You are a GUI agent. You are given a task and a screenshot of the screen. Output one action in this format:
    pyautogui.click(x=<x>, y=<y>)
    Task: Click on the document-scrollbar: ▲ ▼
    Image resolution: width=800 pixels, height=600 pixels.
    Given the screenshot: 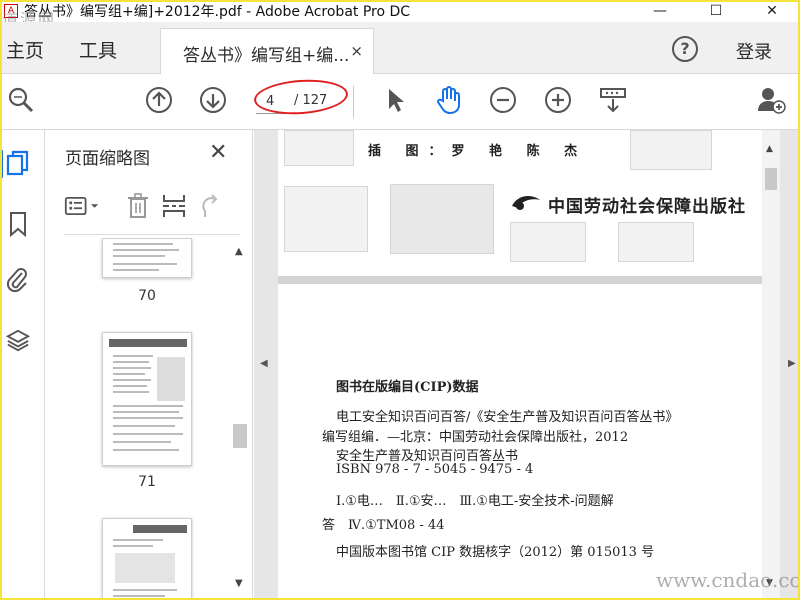 What is the action you would take?
    pyautogui.click(x=771, y=365)
    